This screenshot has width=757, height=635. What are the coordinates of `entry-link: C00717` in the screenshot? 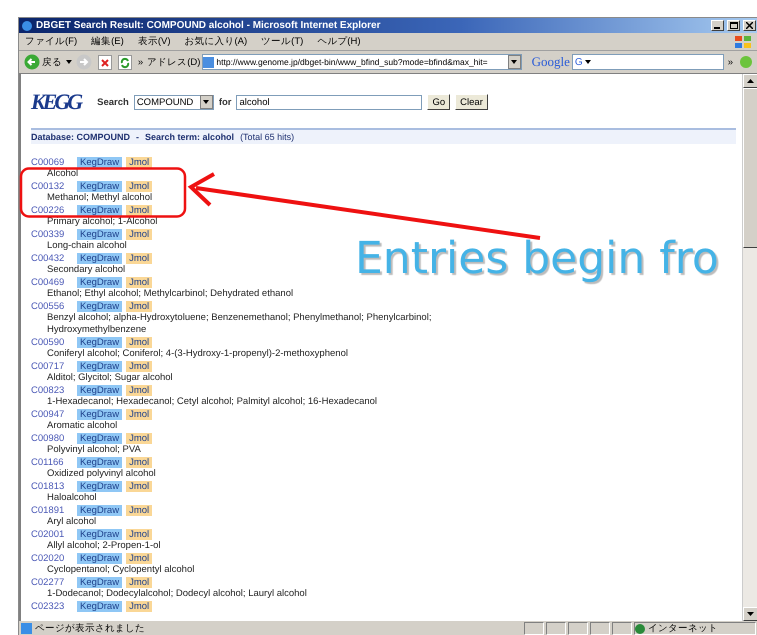 It's located at (52, 366).